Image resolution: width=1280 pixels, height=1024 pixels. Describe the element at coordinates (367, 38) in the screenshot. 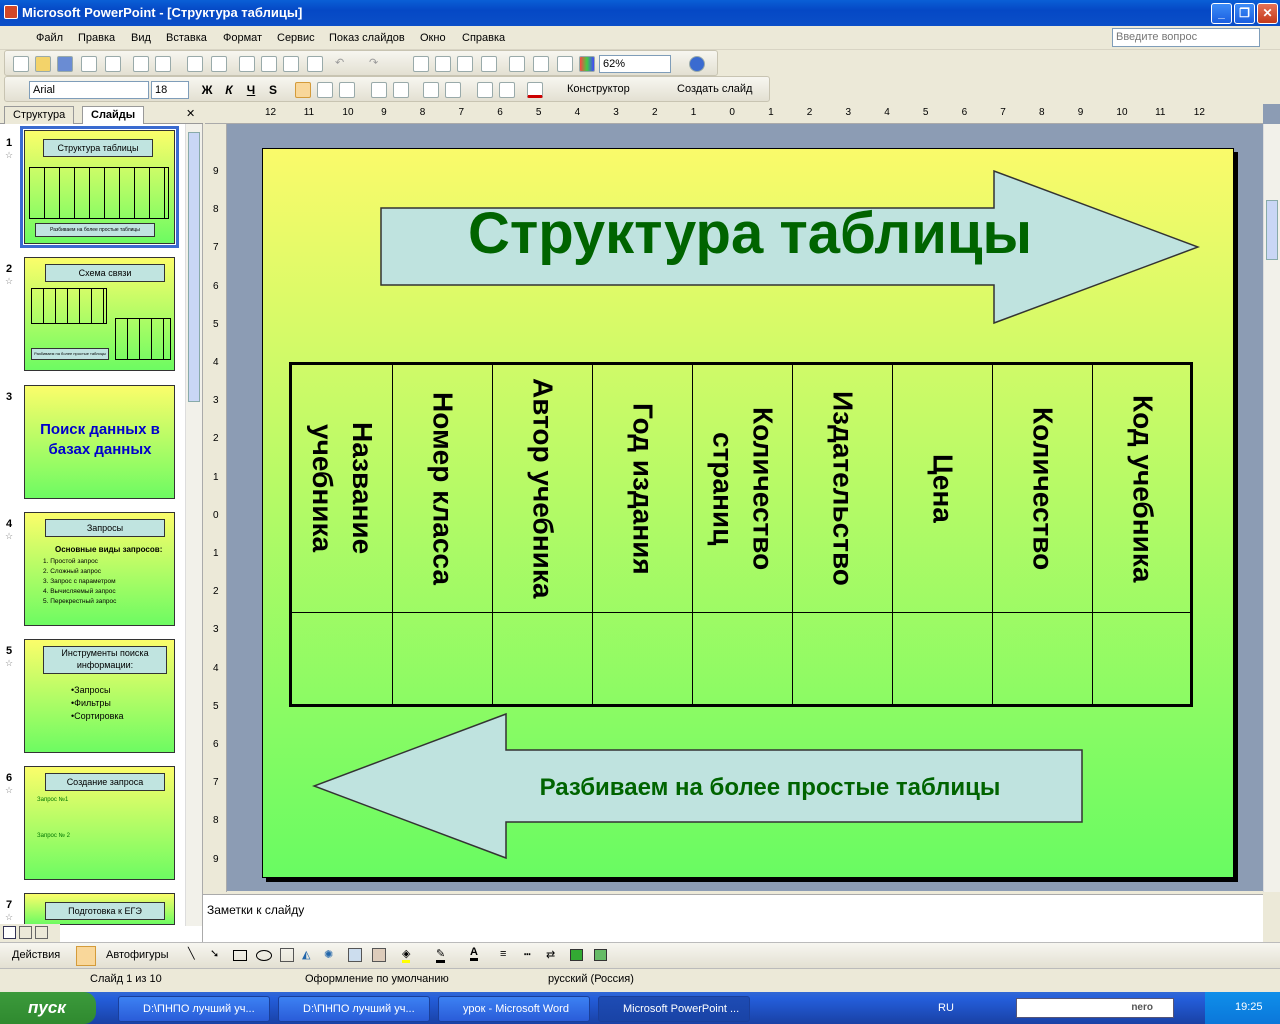

I see `menu-slideshow: Показ слайдов` at that location.